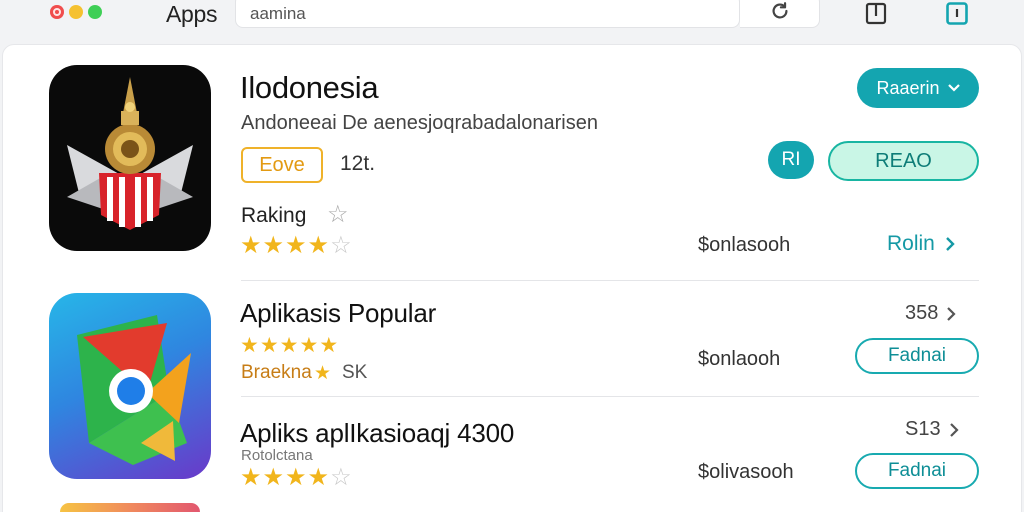  Describe the element at coordinates (274, 215) in the screenshot. I see `ranking-label: Raking` at that location.